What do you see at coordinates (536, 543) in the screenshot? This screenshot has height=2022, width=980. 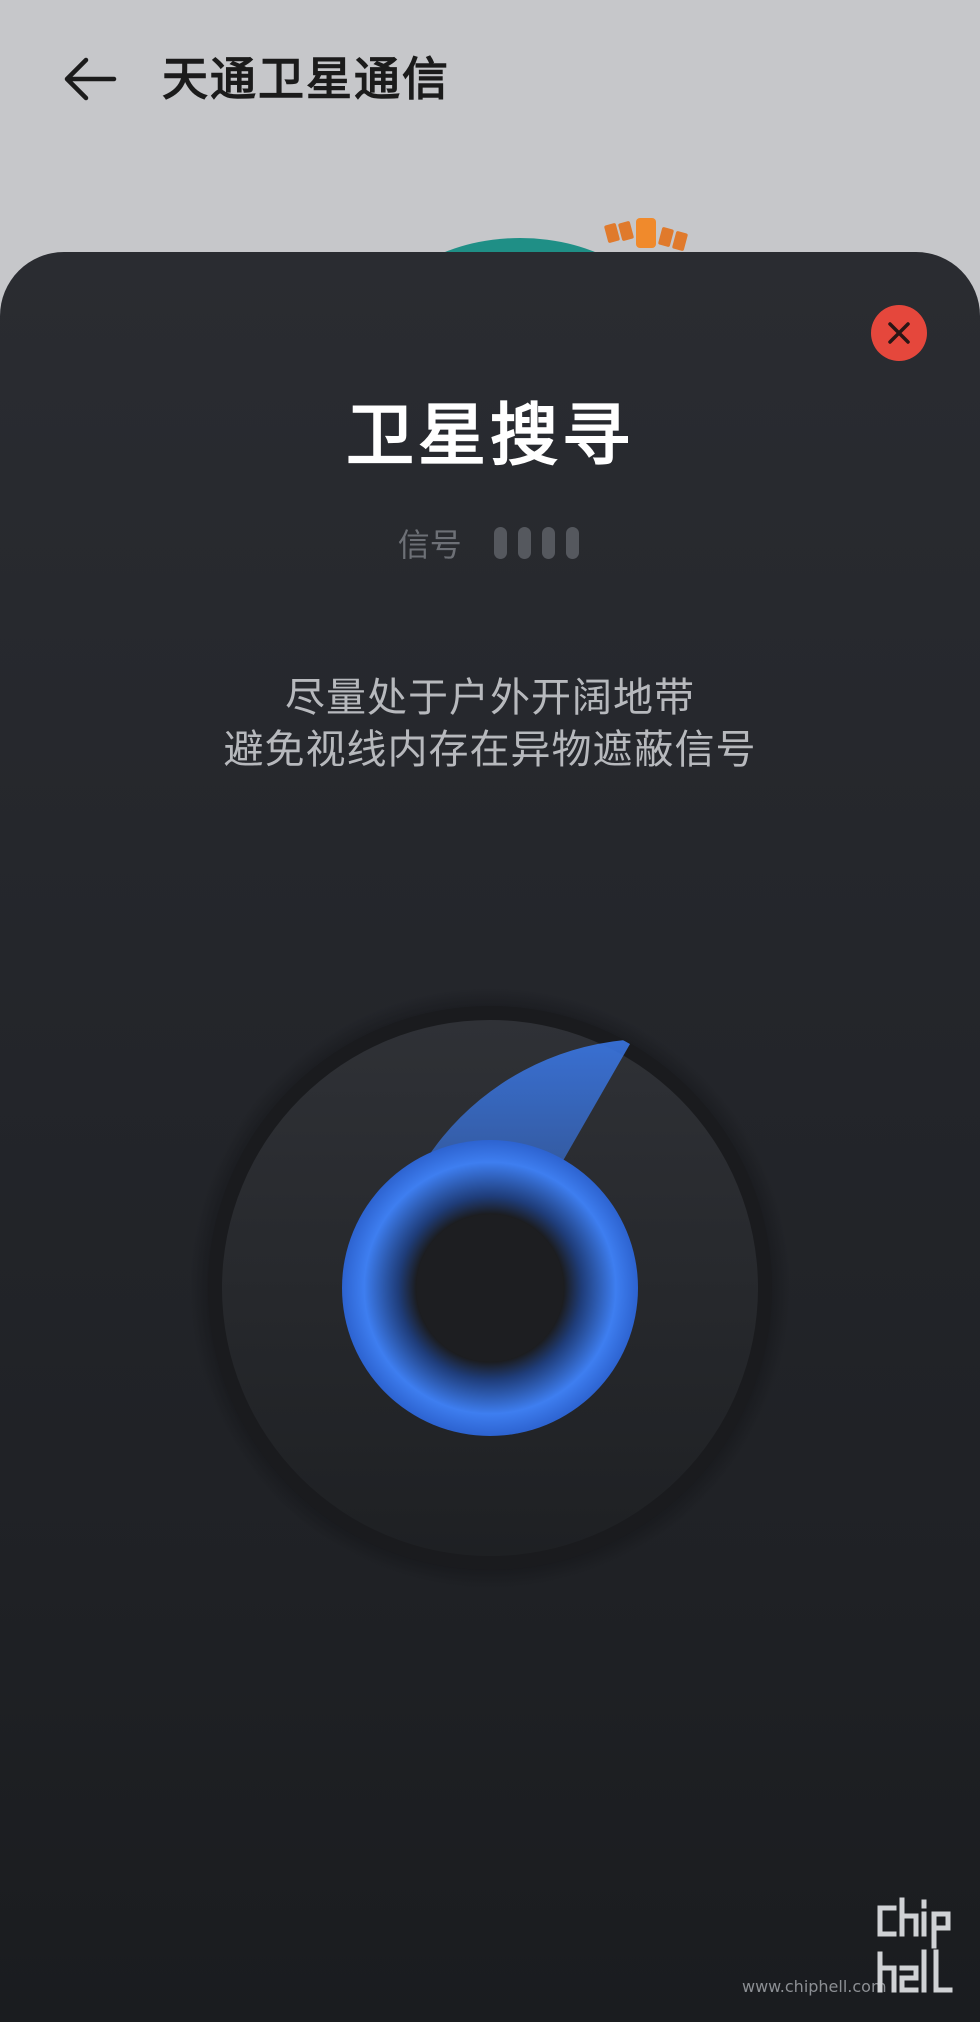 I see `signal-bars` at bounding box center [536, 543].